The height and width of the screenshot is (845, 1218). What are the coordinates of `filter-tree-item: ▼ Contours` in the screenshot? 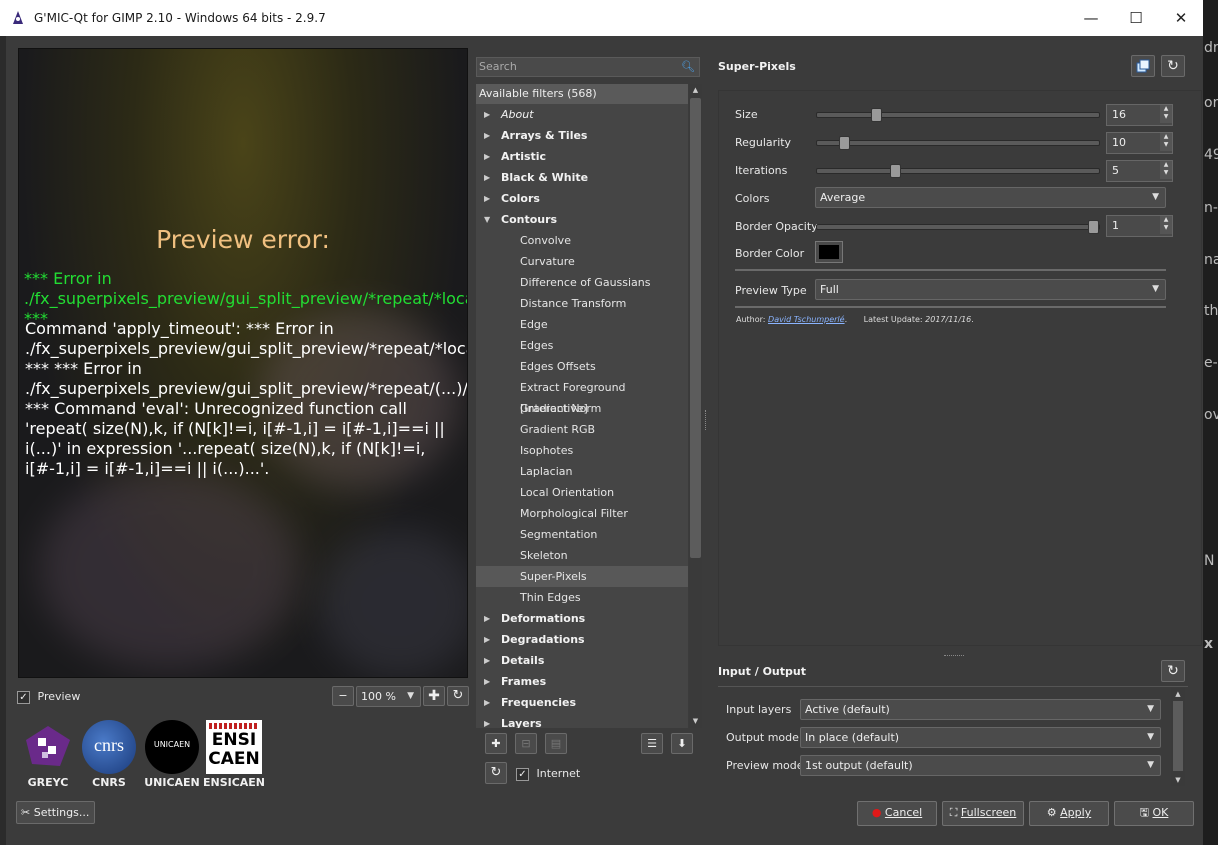 It's located at (582, 219).